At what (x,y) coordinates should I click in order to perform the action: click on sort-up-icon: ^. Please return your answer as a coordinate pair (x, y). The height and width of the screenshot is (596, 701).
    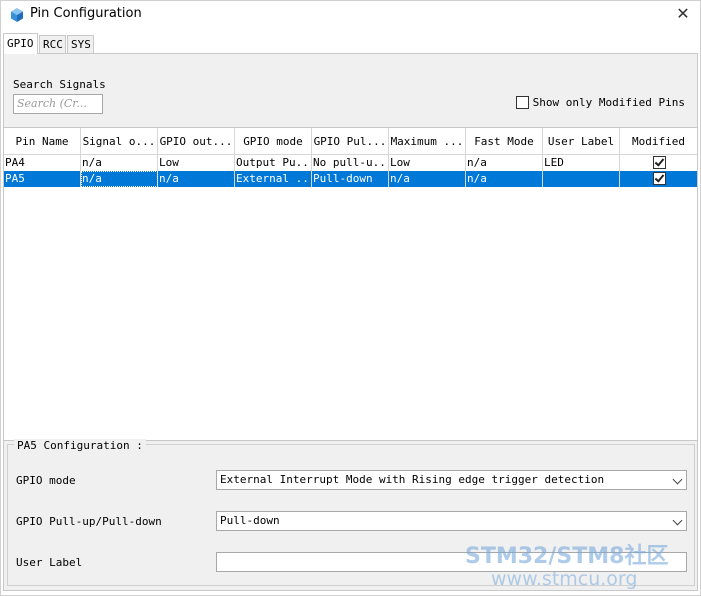
    Looking at the image, I should click on (41, 131).